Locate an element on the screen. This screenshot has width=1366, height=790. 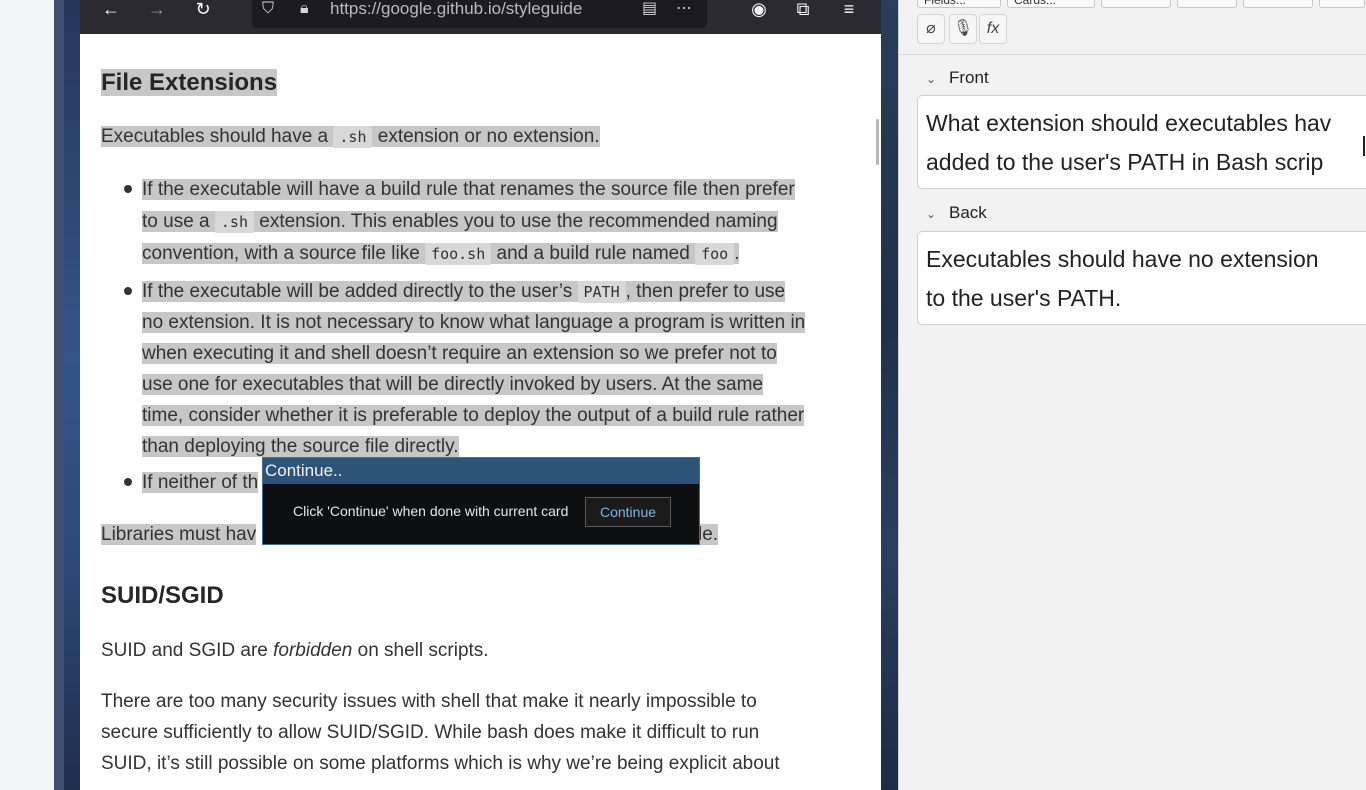
dialog-title: Continue.. is located at coordinates (481, 471).